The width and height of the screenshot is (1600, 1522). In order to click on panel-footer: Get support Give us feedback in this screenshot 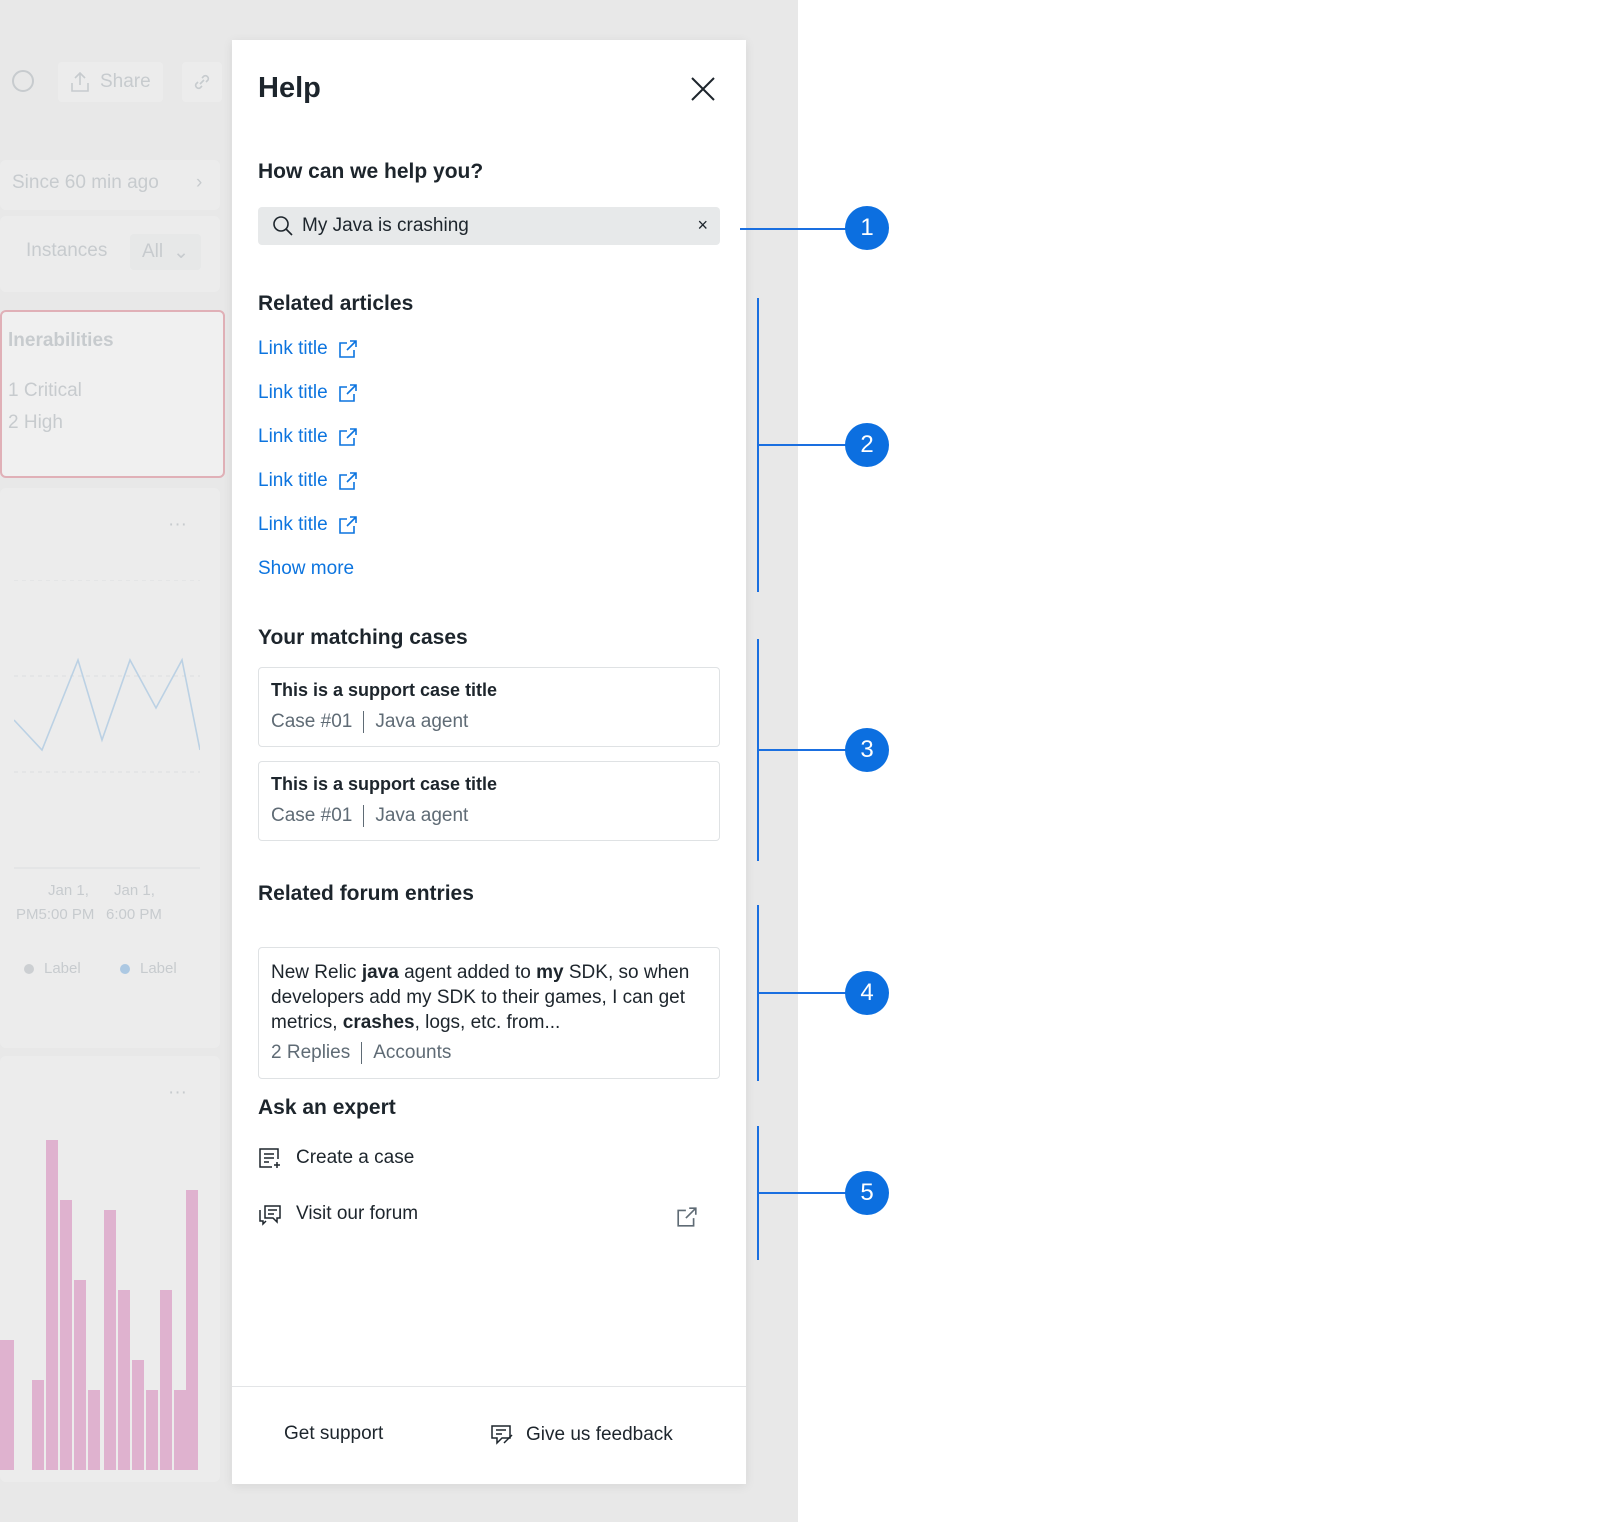, I will do `click(489, 1435)`.